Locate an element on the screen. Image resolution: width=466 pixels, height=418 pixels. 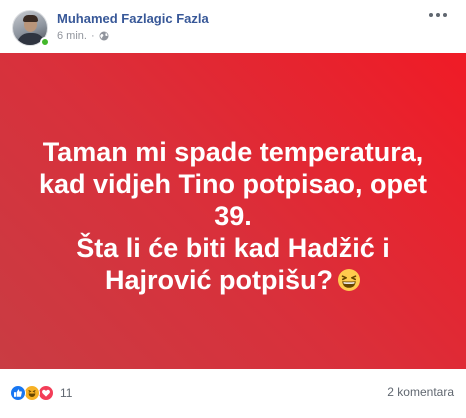
globe-icon is located at coordinates (104, 36).